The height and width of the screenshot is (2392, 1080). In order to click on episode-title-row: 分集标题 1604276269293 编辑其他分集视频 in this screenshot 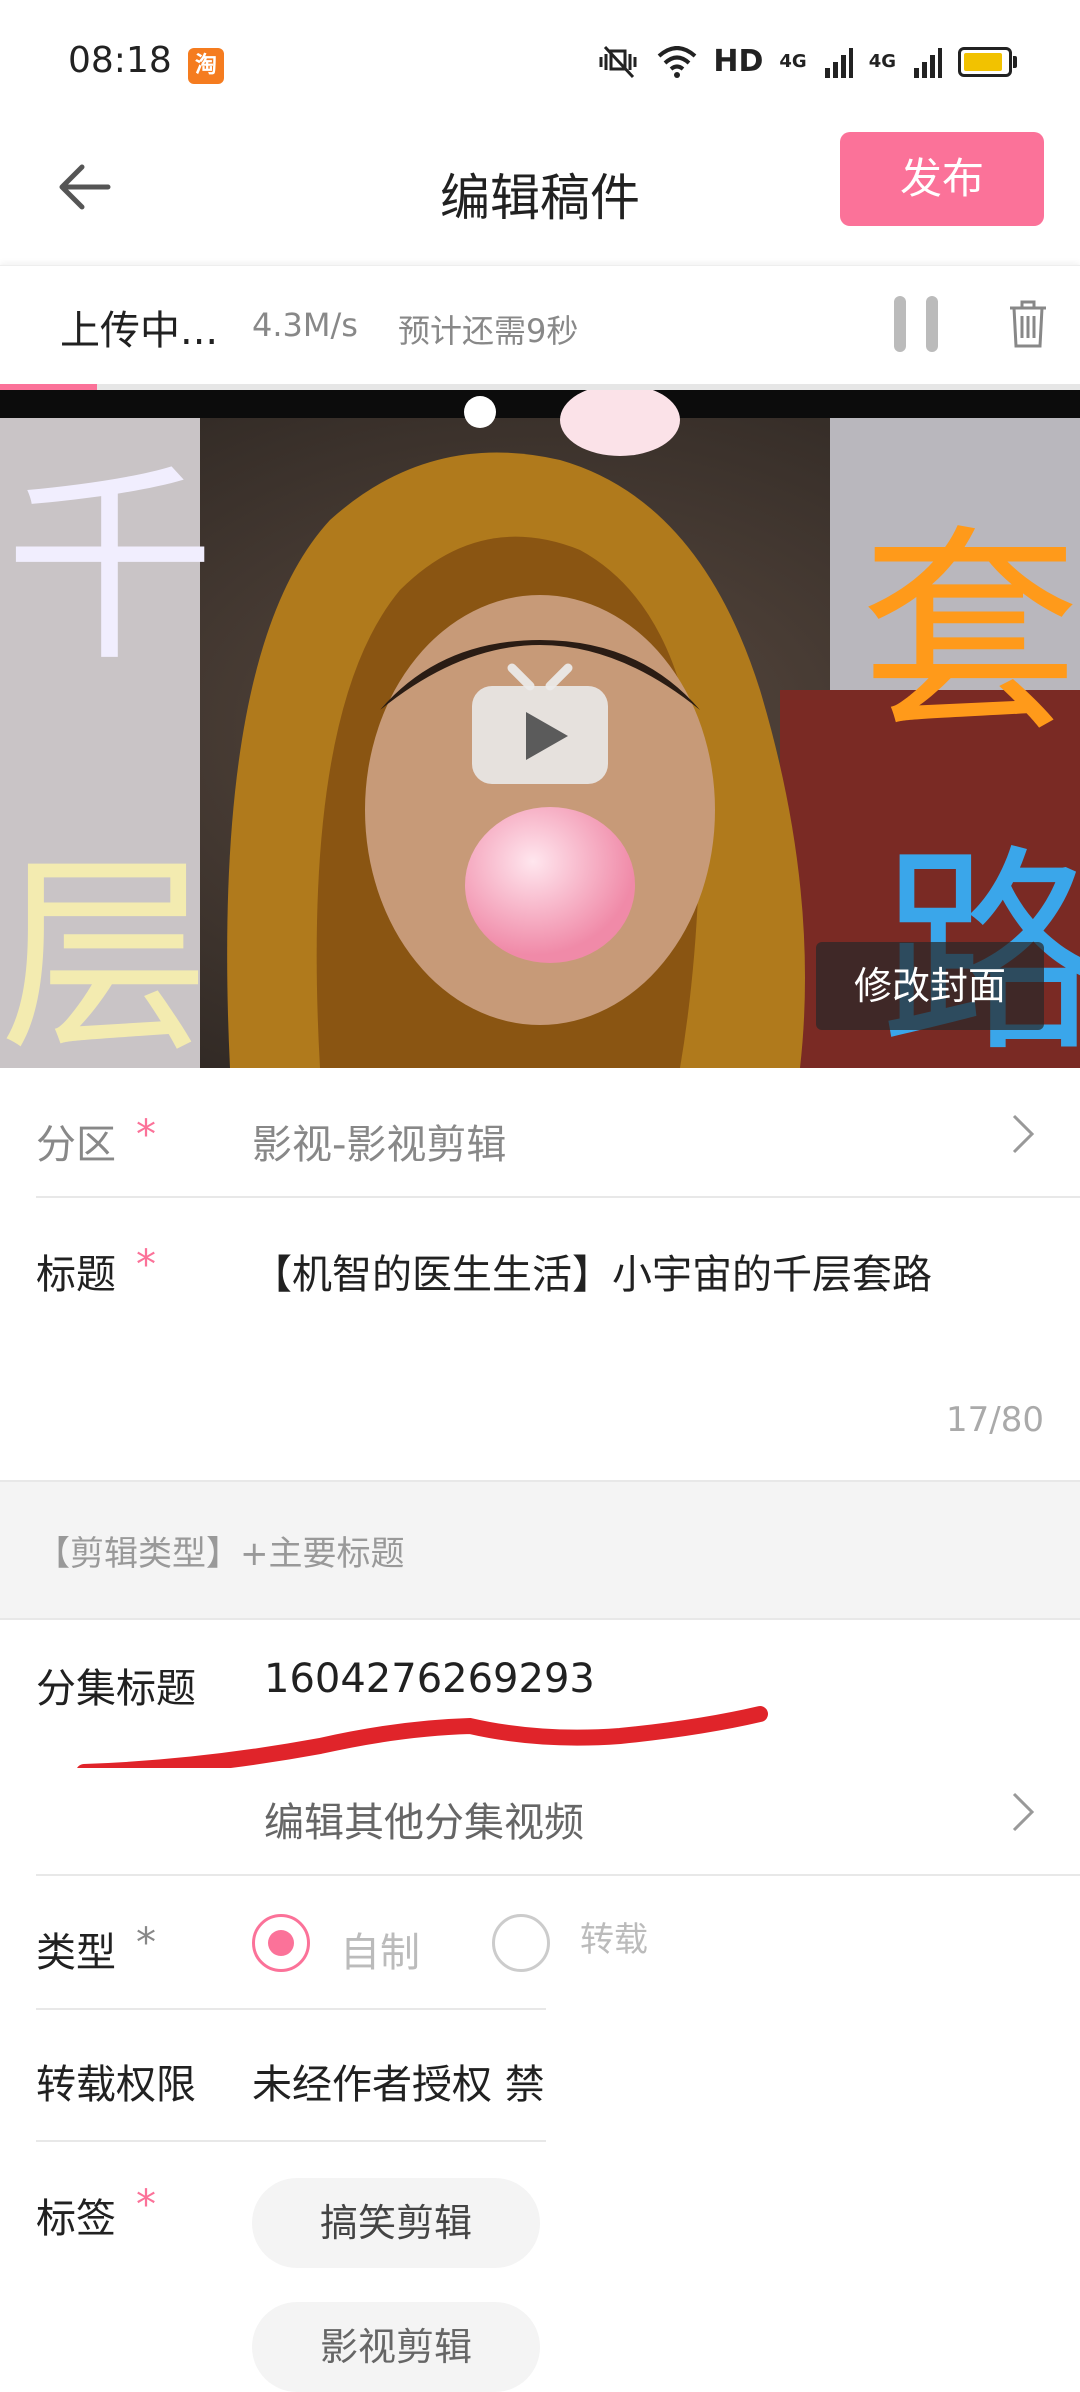, I will do `click(540, 1747)`.